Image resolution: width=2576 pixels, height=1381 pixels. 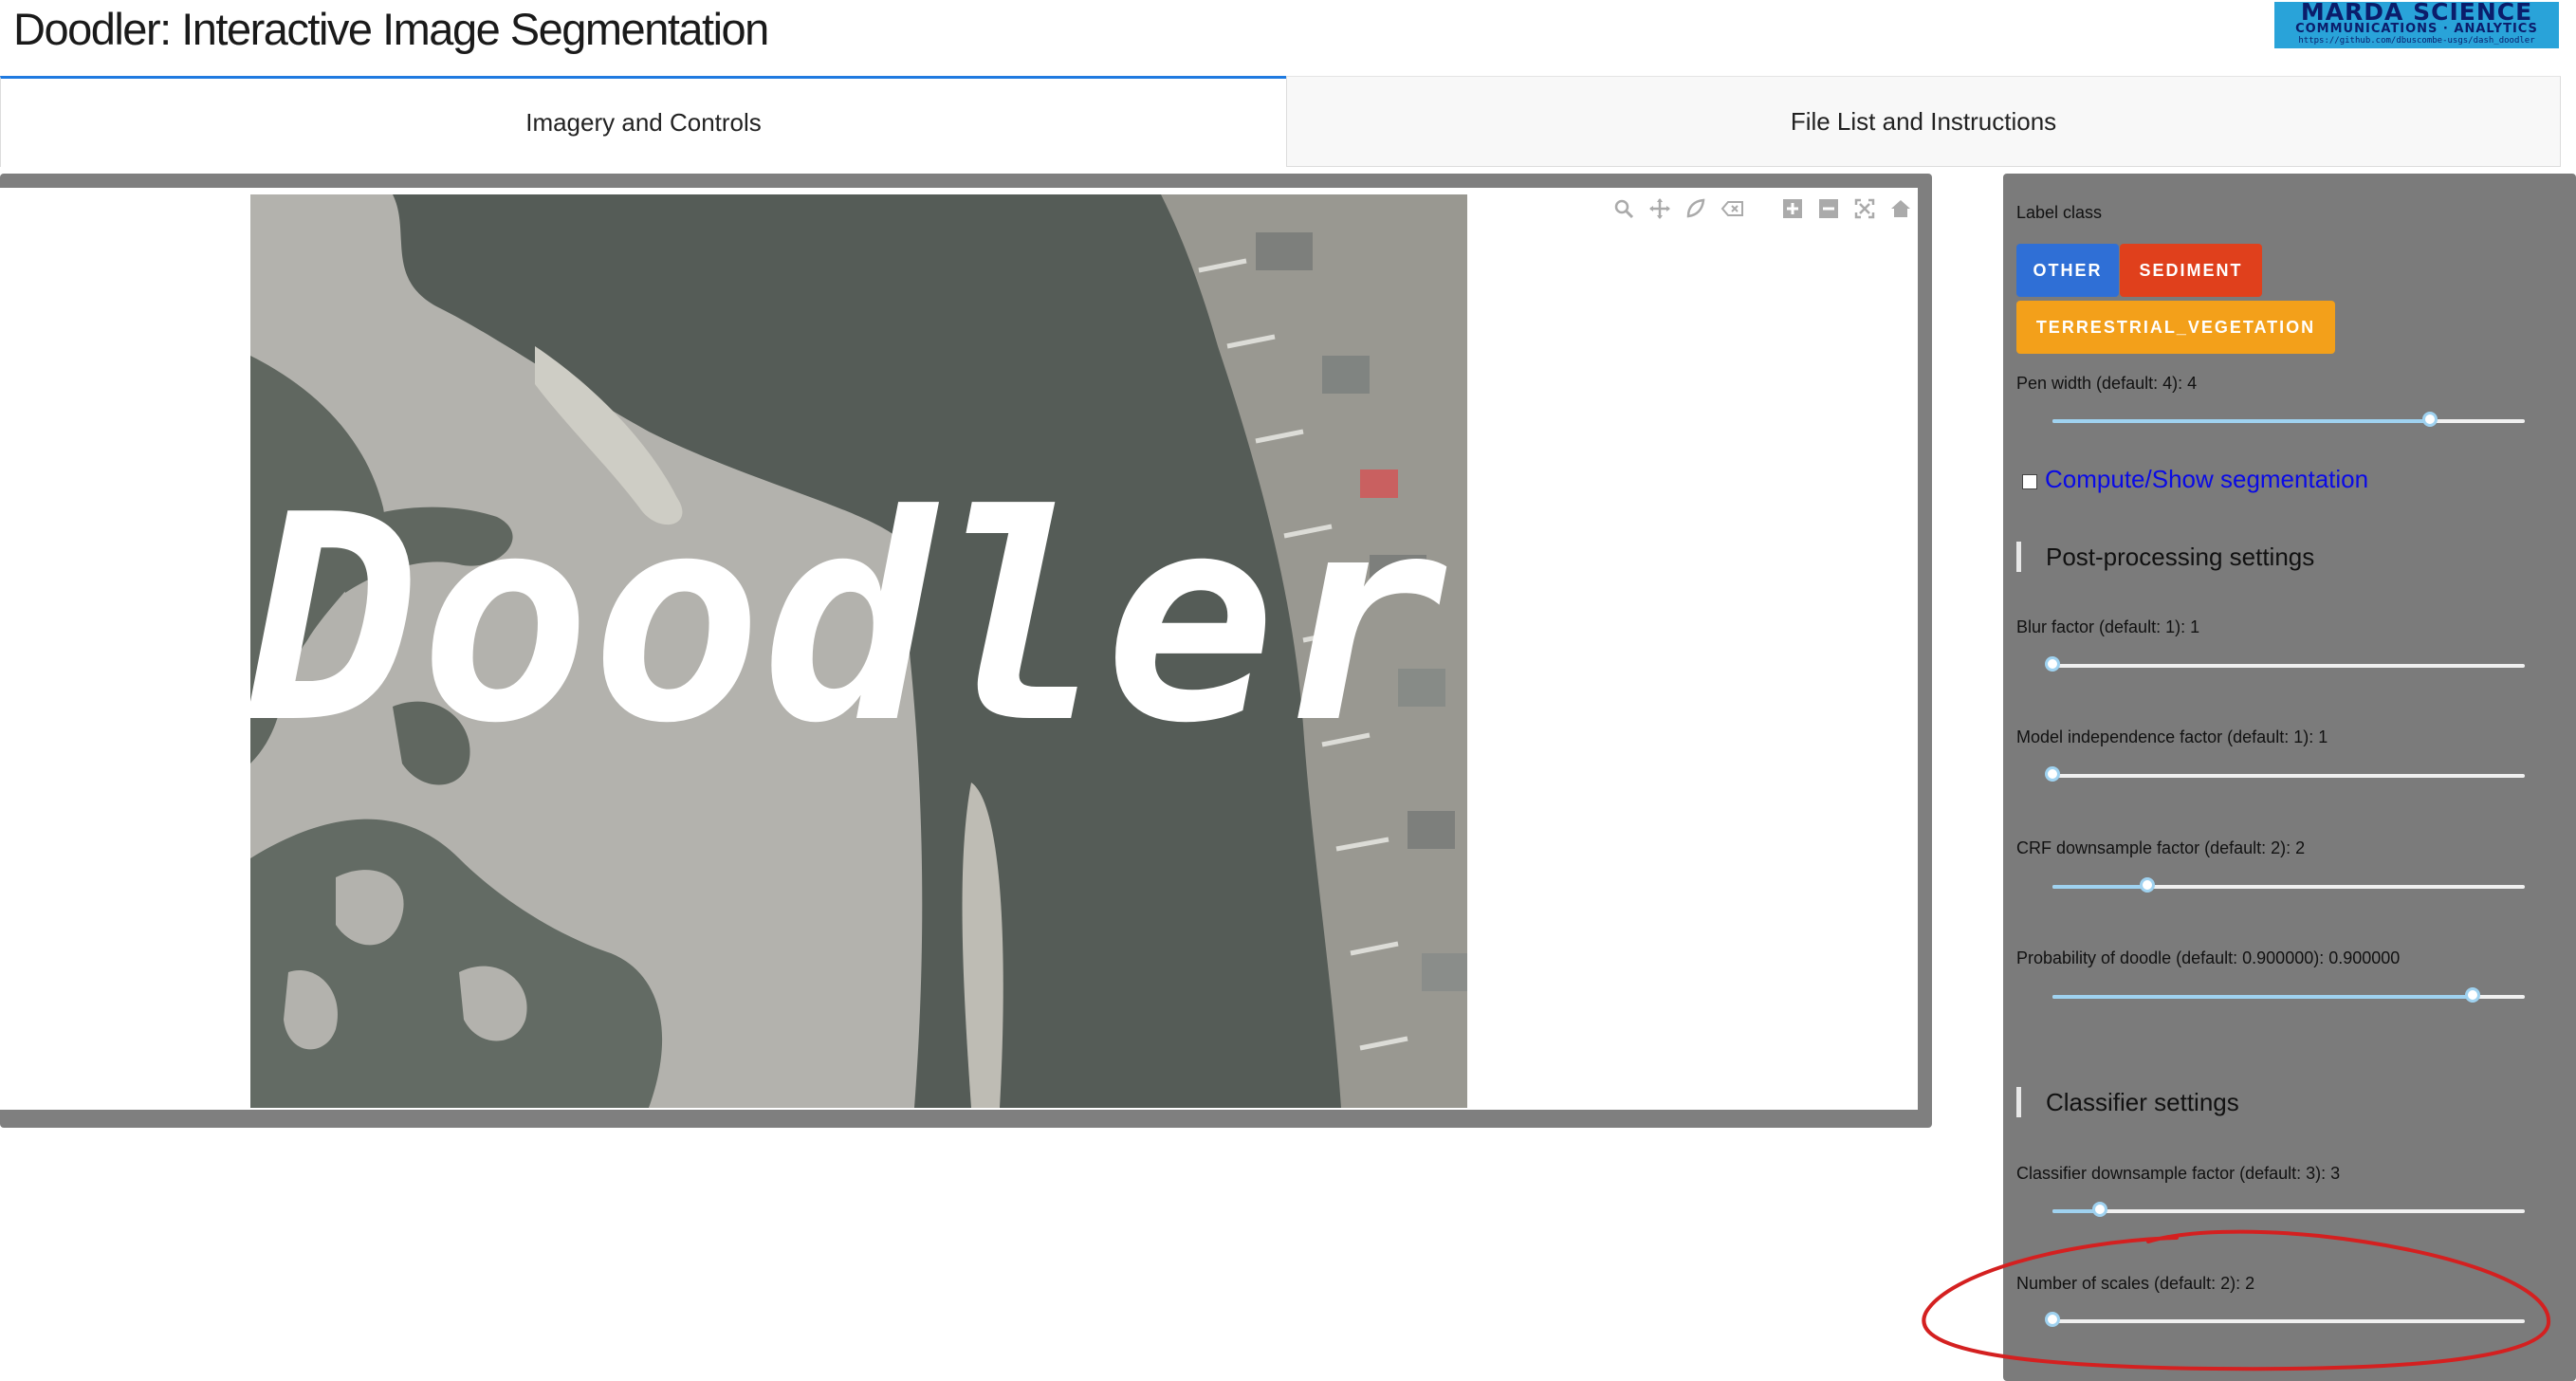 What do you see at coordinates (643, 121) in the screenshot?
I see `tab-imagery-and-controls: Imagery and Controls` at bounding box center [643, 121].